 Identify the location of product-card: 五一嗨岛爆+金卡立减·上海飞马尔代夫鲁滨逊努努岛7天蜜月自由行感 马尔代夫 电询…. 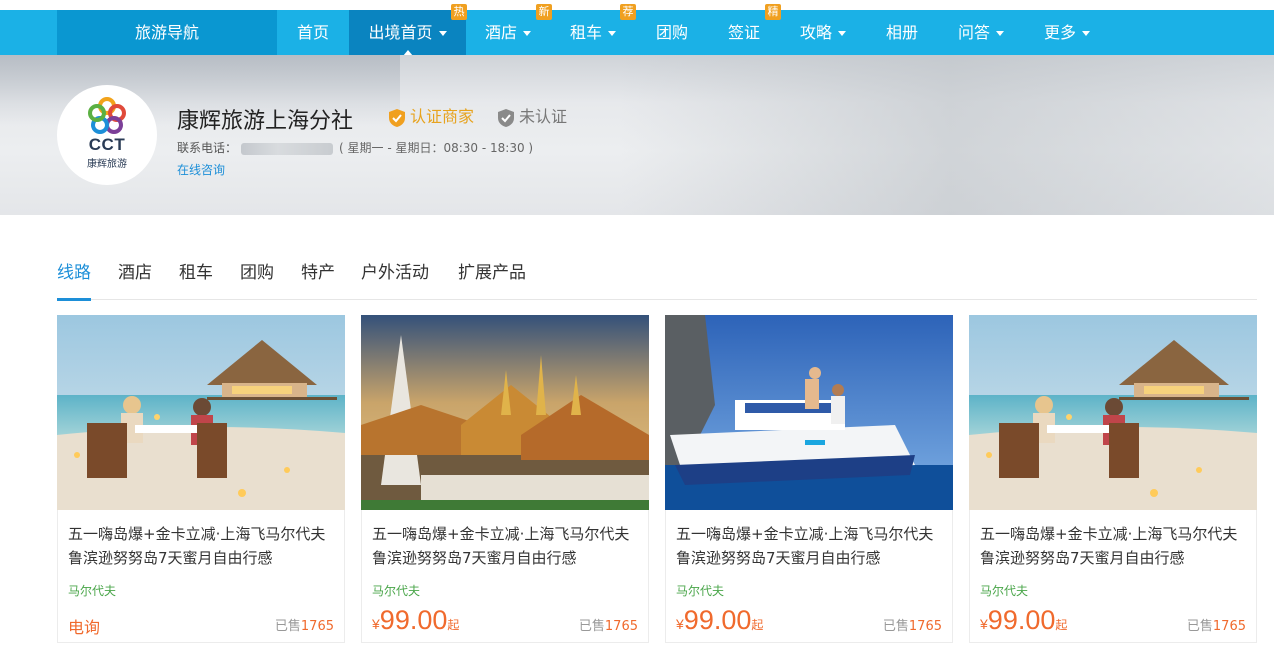
(201, 479).